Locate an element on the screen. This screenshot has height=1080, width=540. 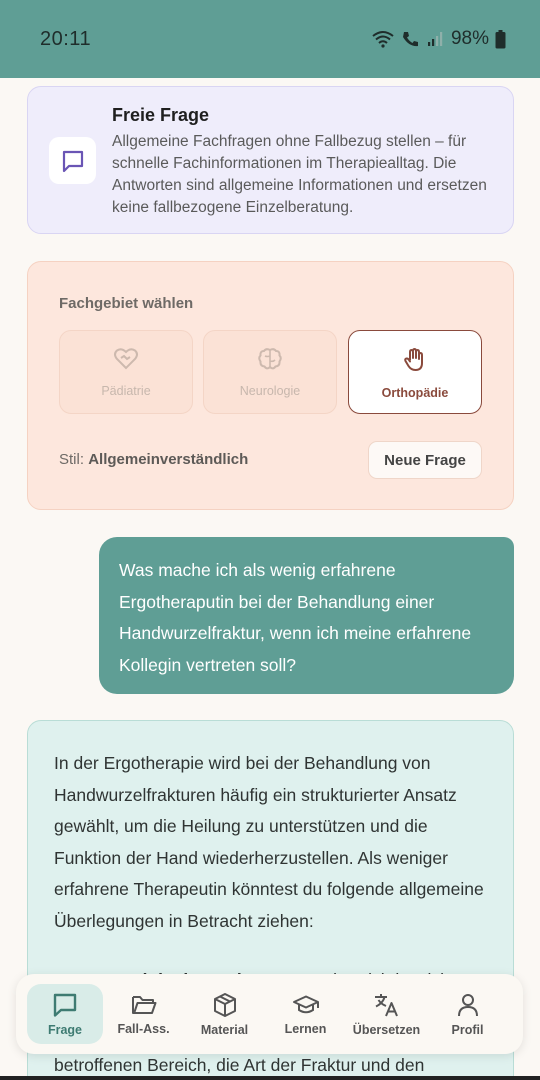
info-title: Freie Frage is located at coordinates (161, 115).